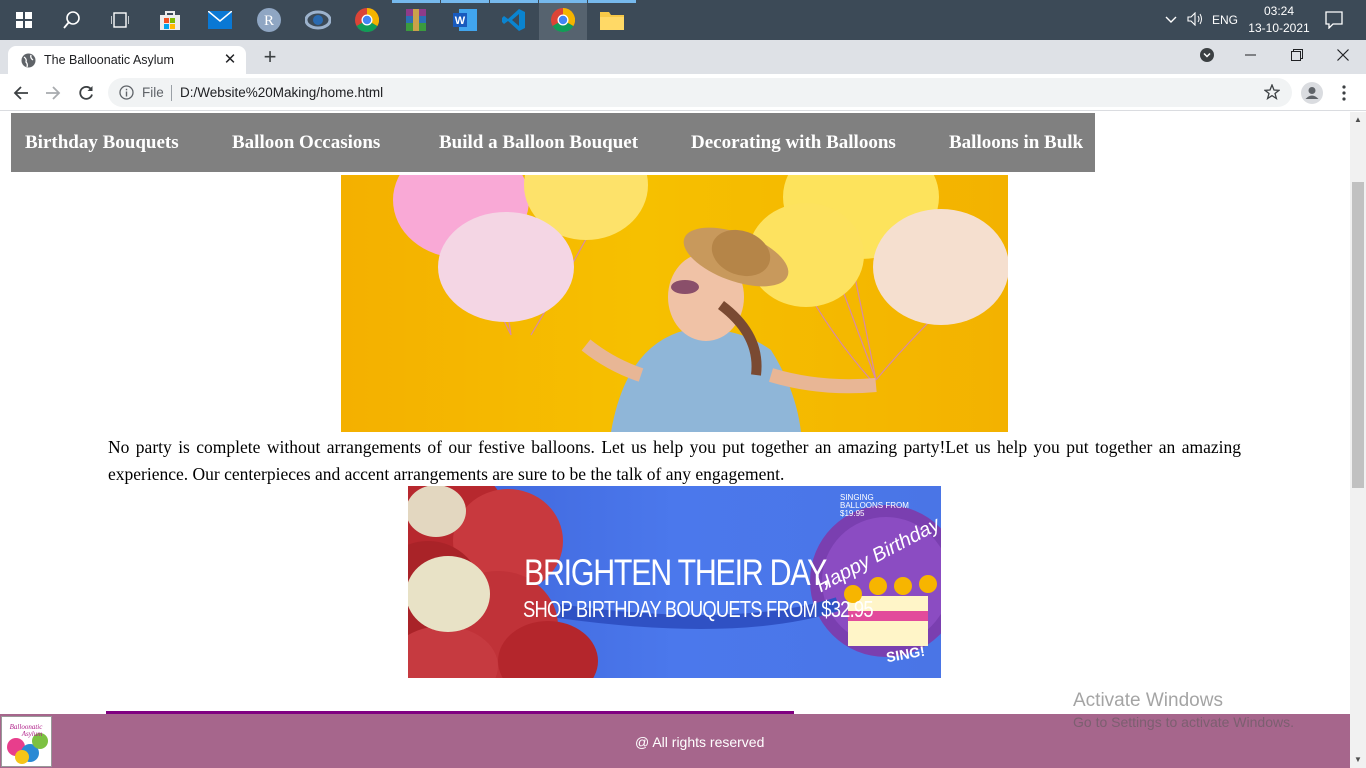 Image resolution: width=1366 pixels, height=768 pixels. Describe the element at coordinates (1171, 20) in the screenshot. I see `chevron-up-icon` at that location.